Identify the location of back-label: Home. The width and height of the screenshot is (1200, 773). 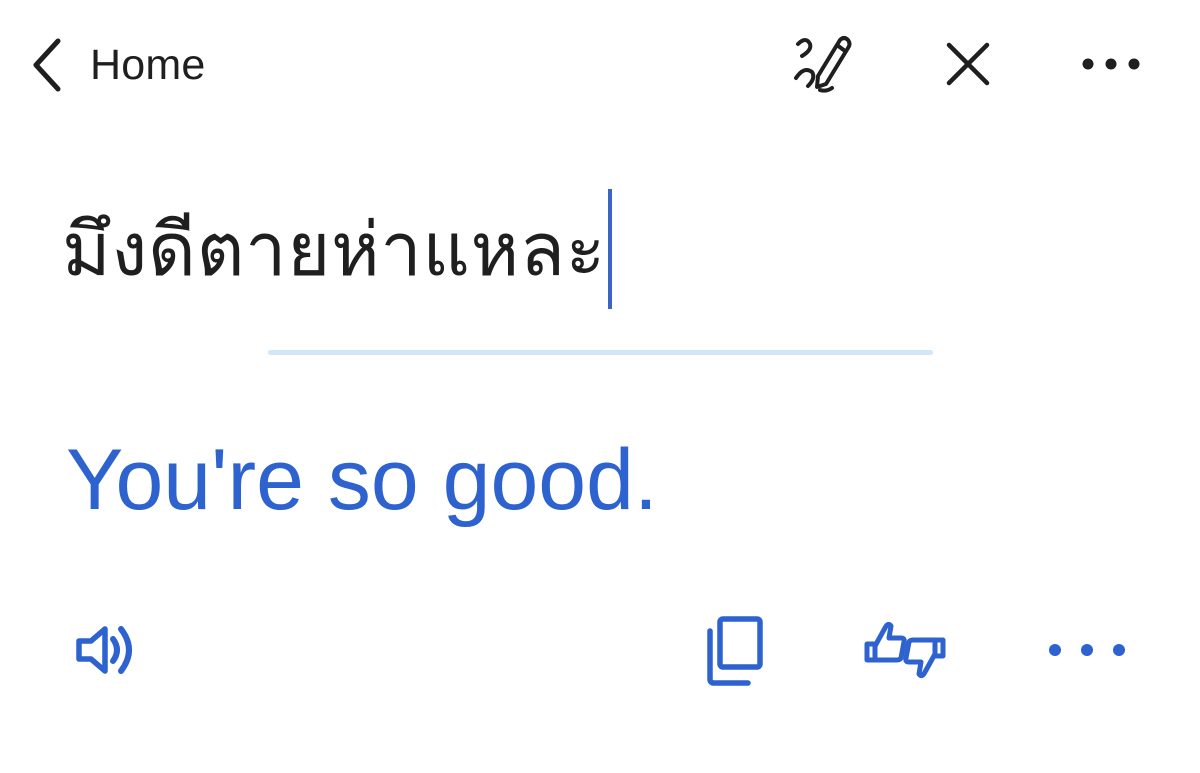
(148, 64).